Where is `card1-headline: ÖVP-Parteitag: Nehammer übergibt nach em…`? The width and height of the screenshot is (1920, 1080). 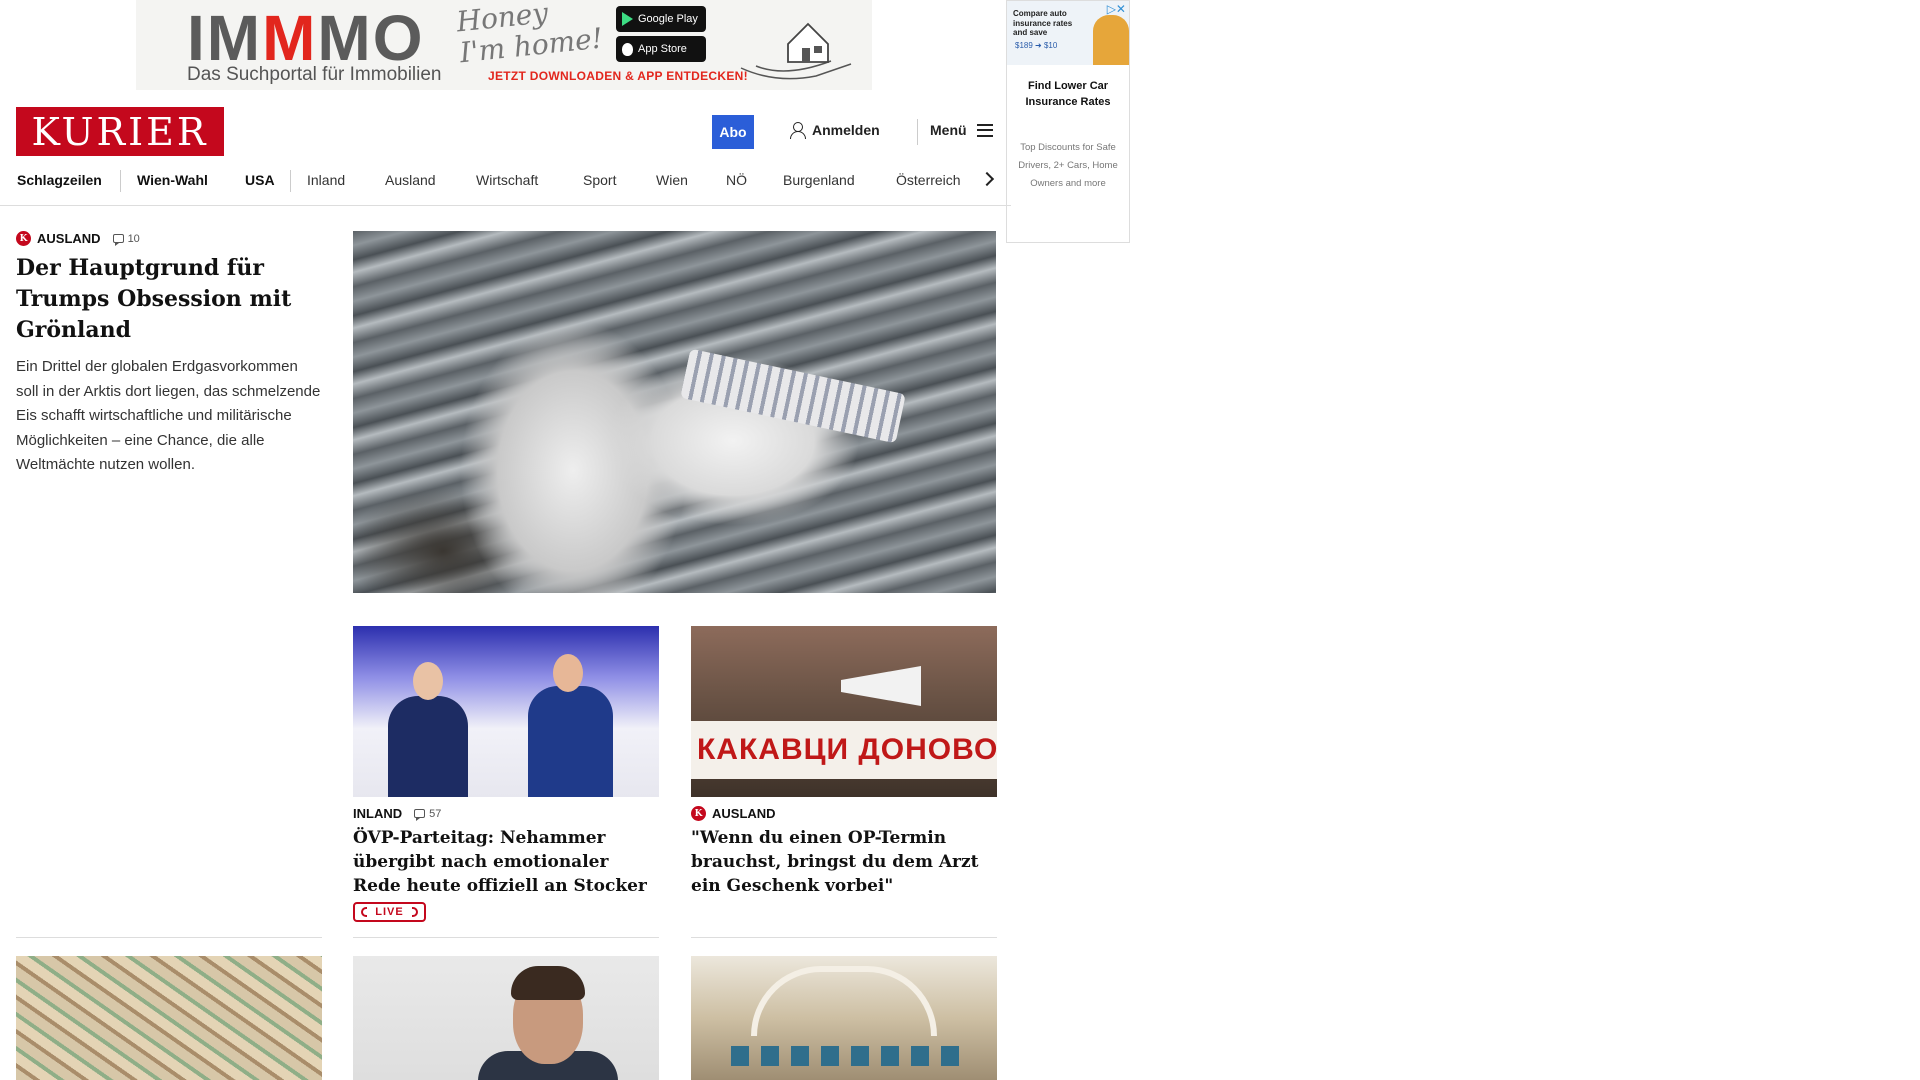
card1-headline: ÖVP-Parteitag: Nehammer übergibt nach em… is located at coordinates (503, 862).